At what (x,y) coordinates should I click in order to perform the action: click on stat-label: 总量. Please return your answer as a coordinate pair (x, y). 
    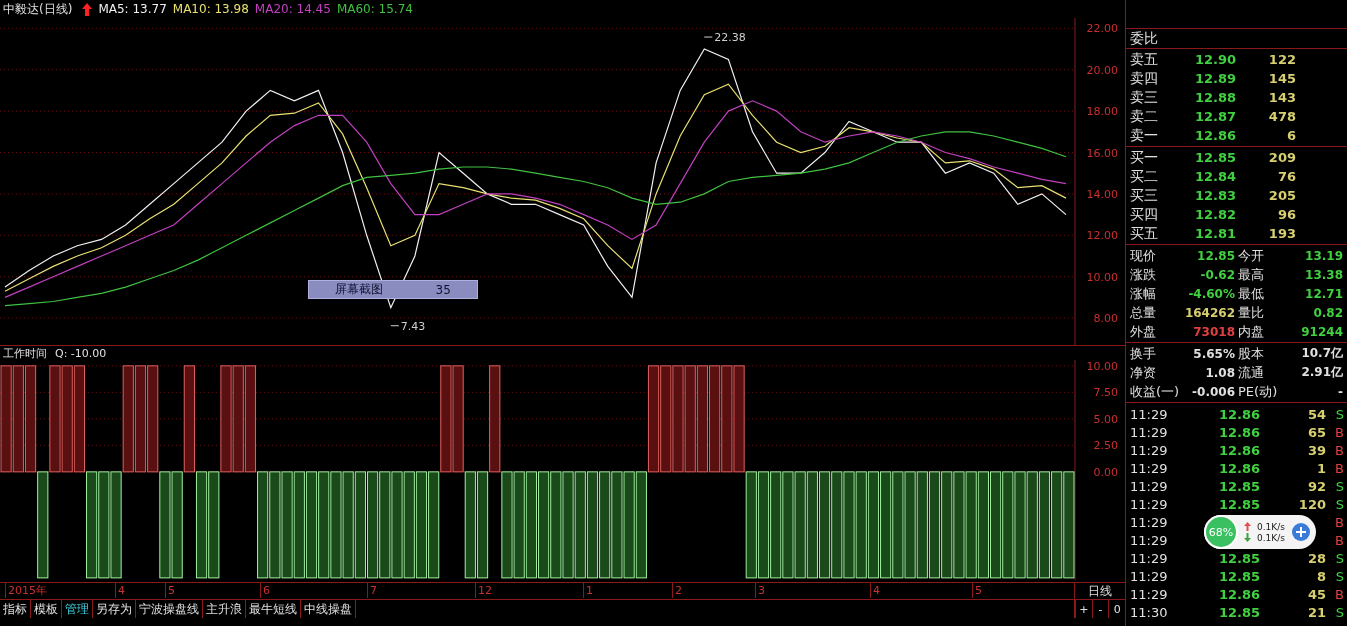
    Looking at the image, I should click on (1143, 313).